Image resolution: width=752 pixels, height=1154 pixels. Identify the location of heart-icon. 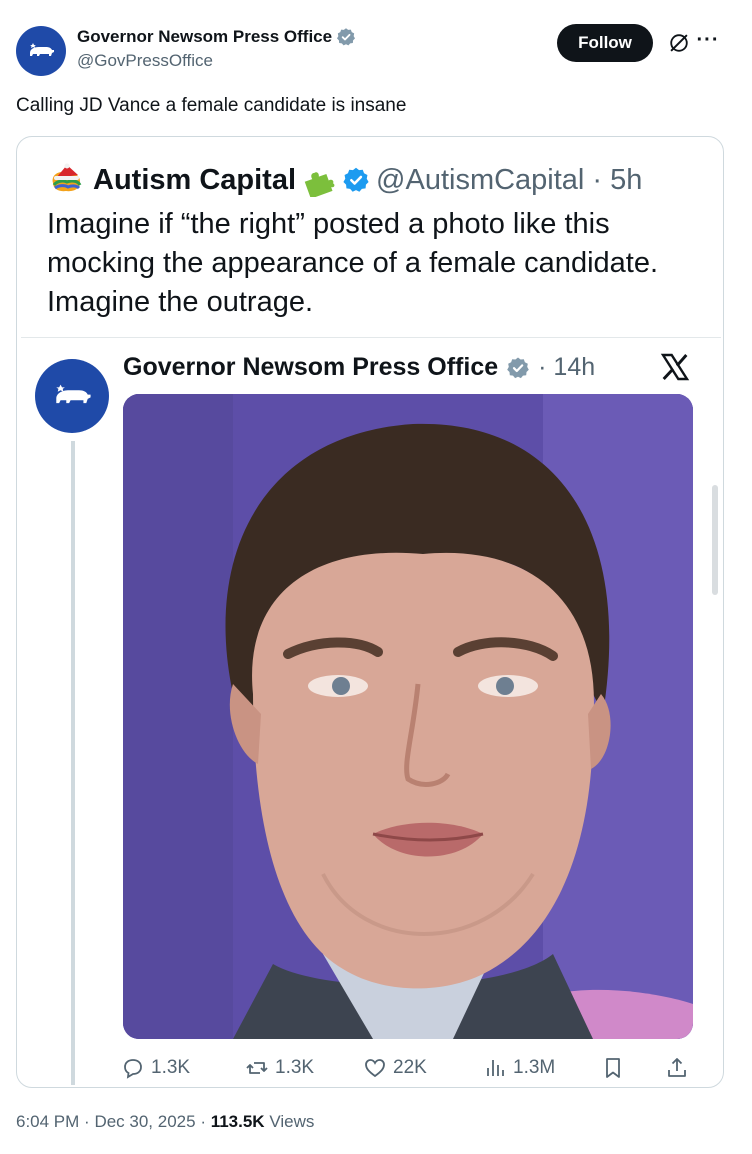
(375, 1068).